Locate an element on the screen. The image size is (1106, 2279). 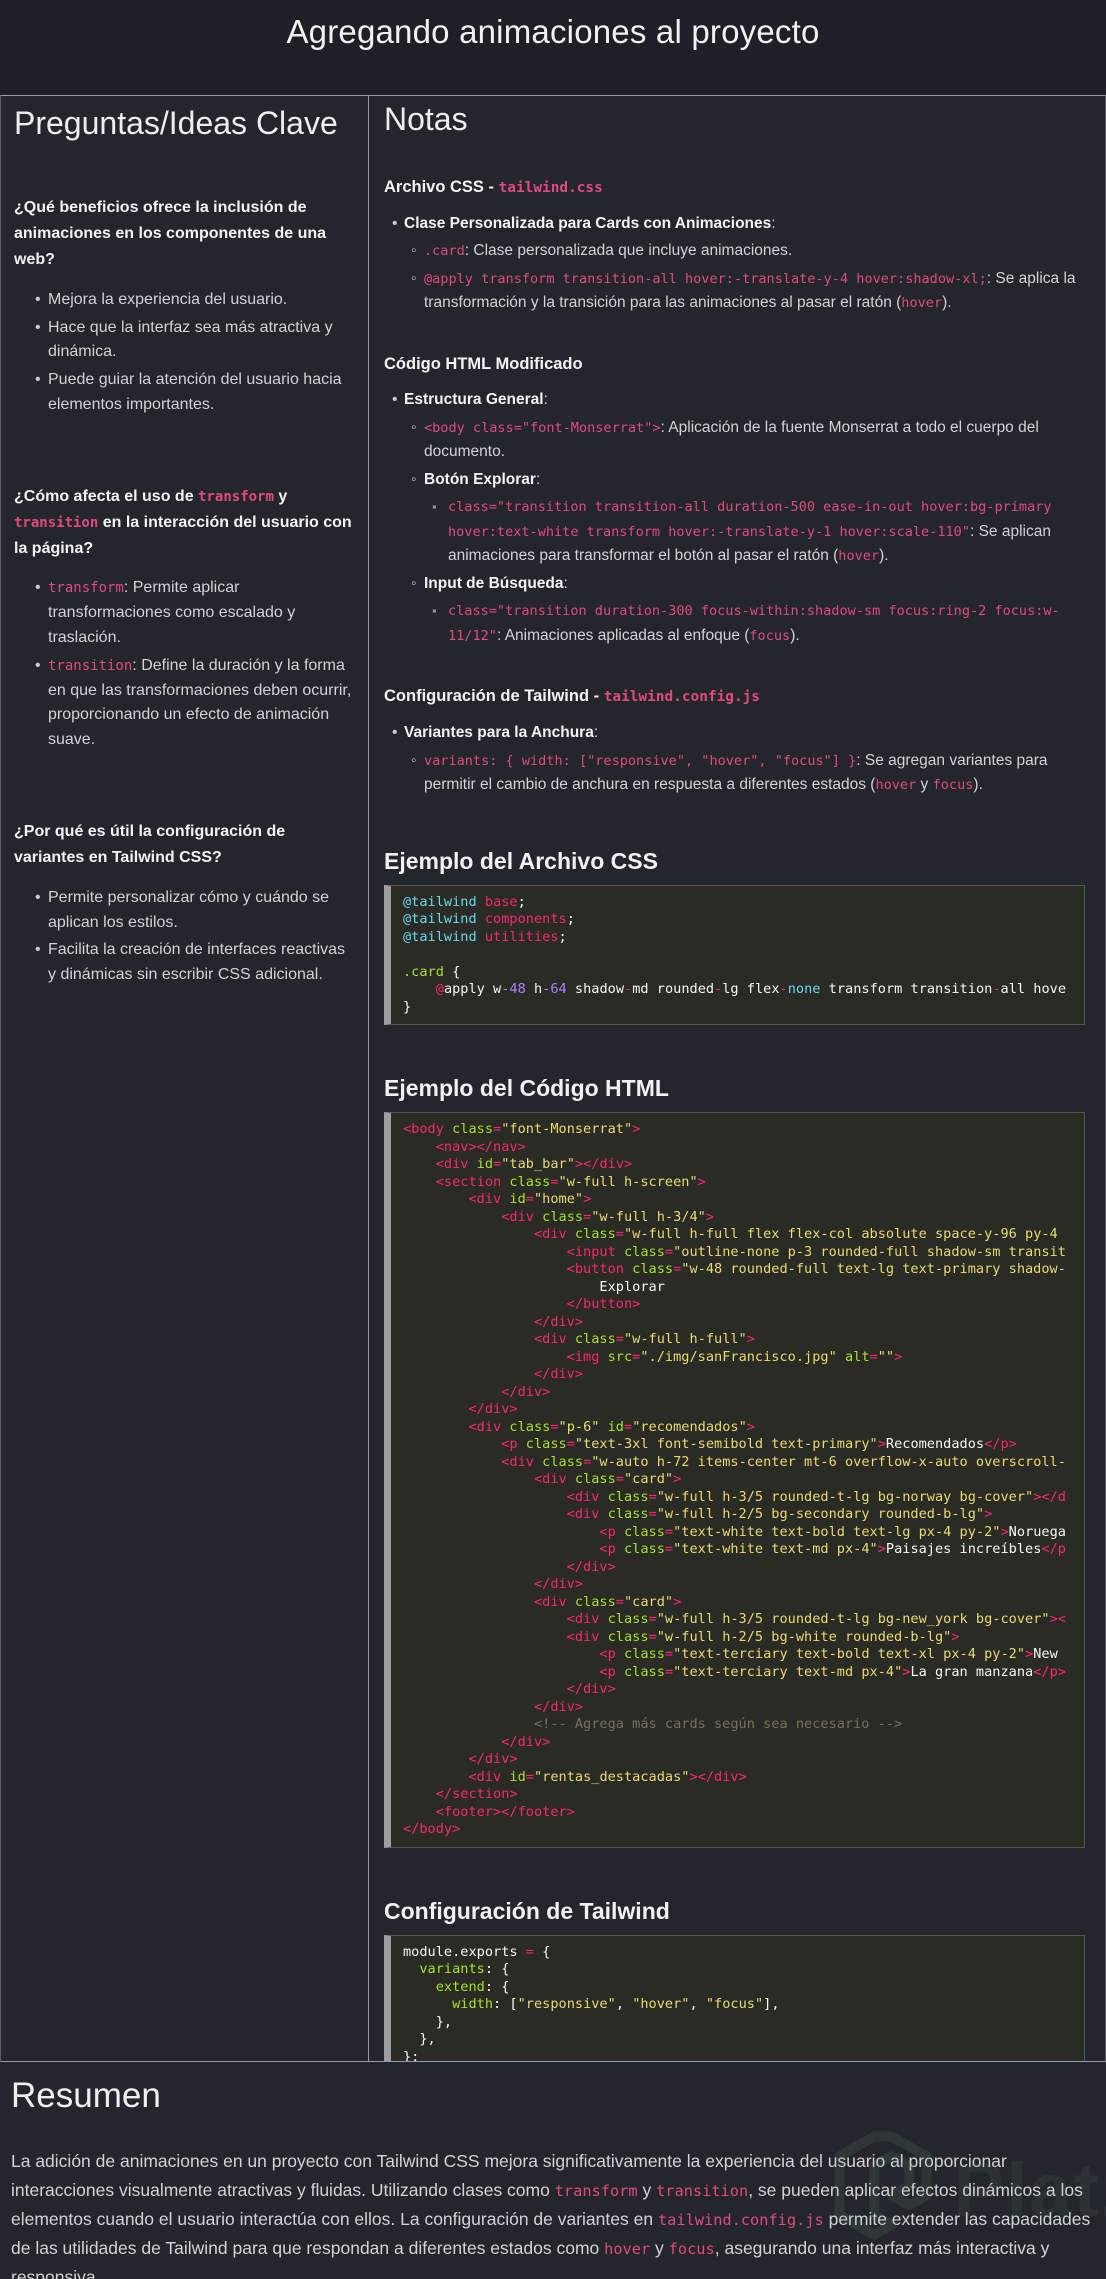
text-run: ¿Cómo afecta el uso de is located at coordinates (106, 496).